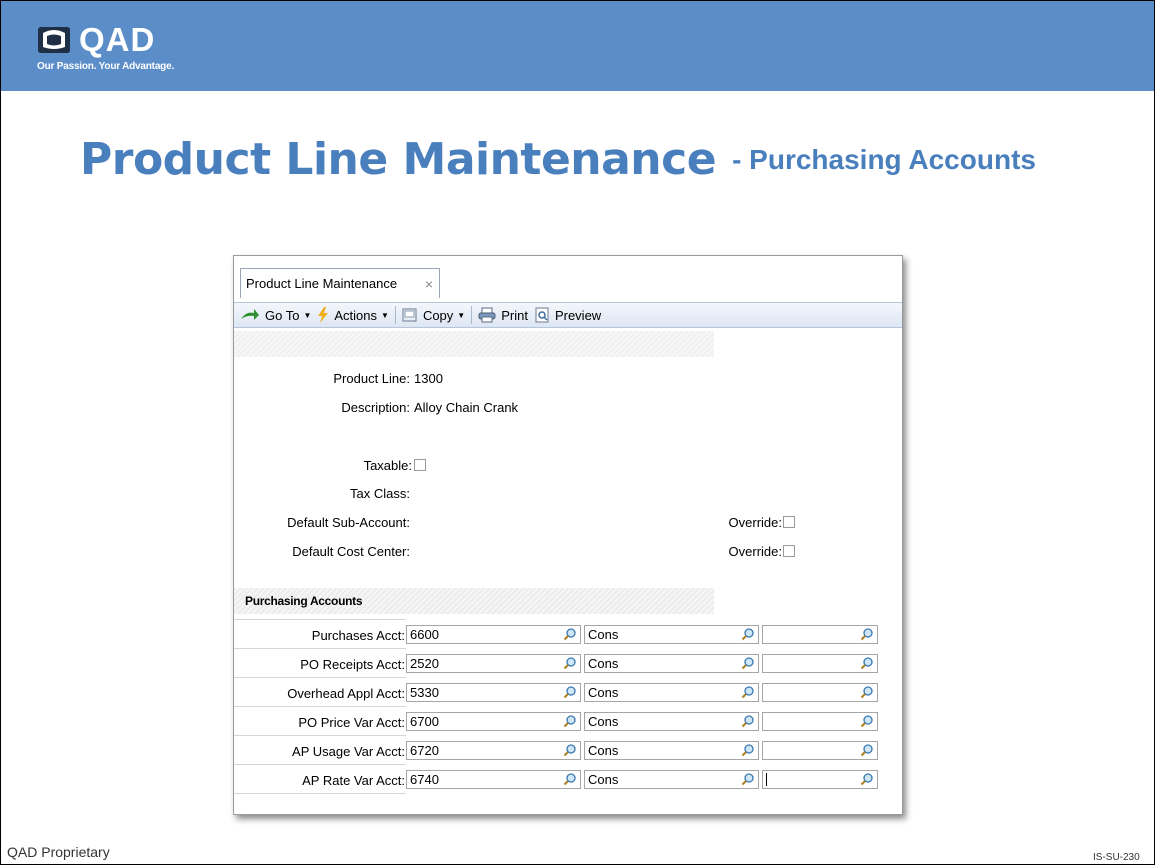  Describe the element at coordinates (356, 315) in the screenshot. I see `actions-label: Actions` at that location.